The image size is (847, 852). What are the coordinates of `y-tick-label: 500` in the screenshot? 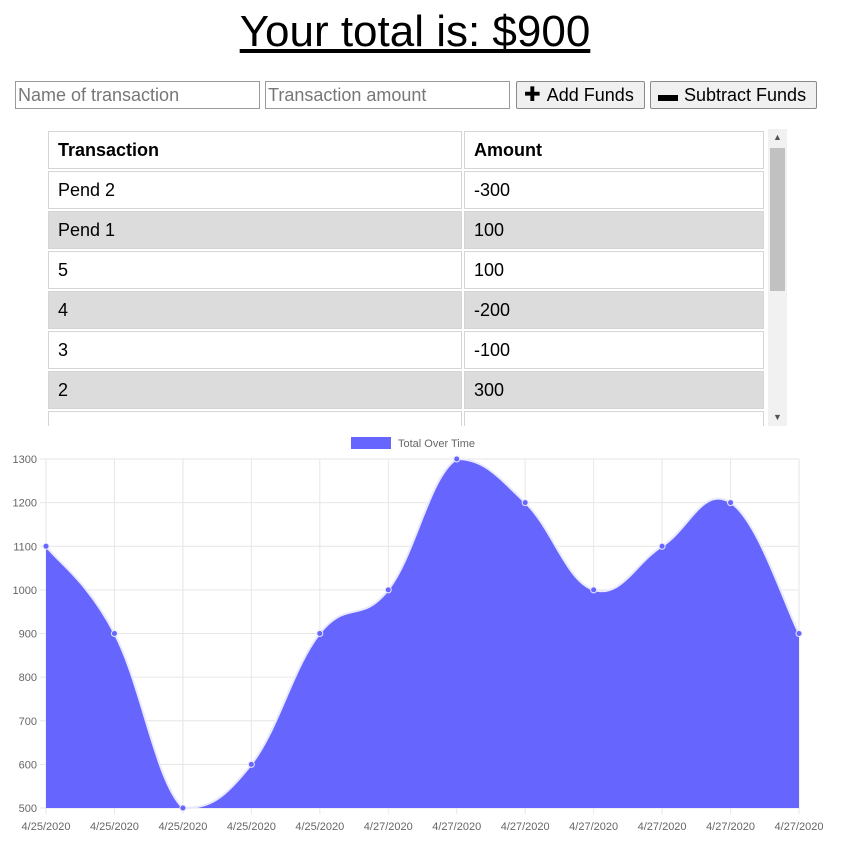 It's located at (28, 809).